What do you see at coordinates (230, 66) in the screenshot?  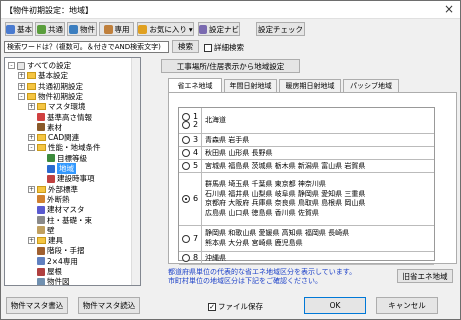 I see `region-from-address-button: 工事場所/住居表示から地域設定` at bounding box center [230, 66].